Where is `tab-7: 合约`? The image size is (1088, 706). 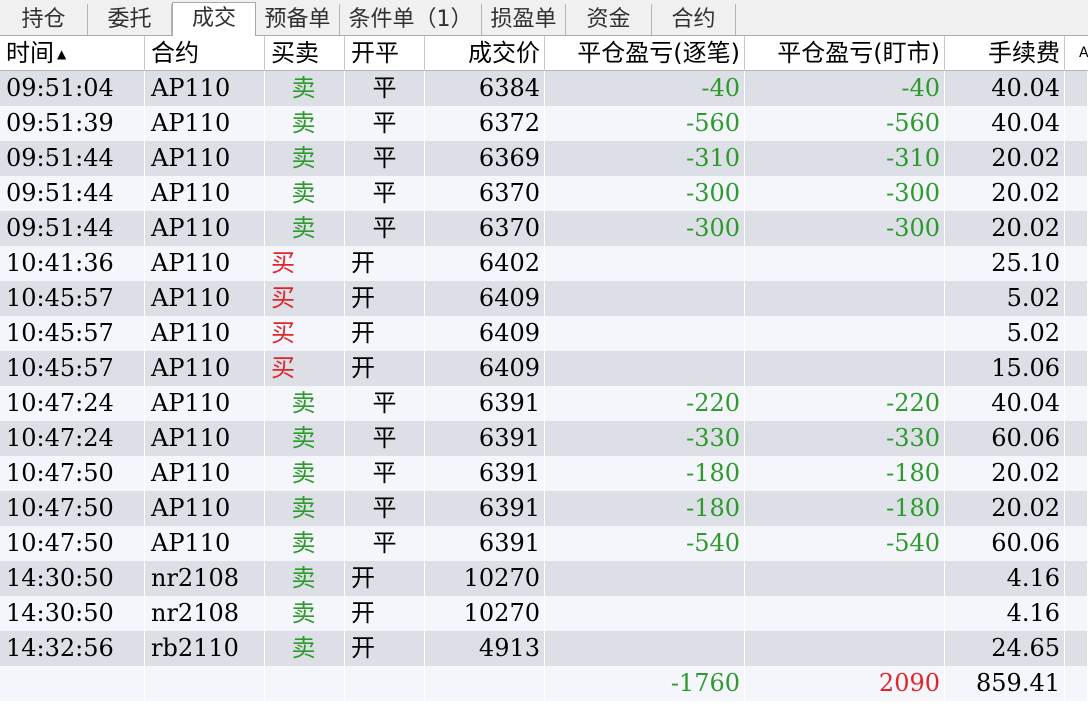
tab-7: 合约 is located at coordinates (694, 19).